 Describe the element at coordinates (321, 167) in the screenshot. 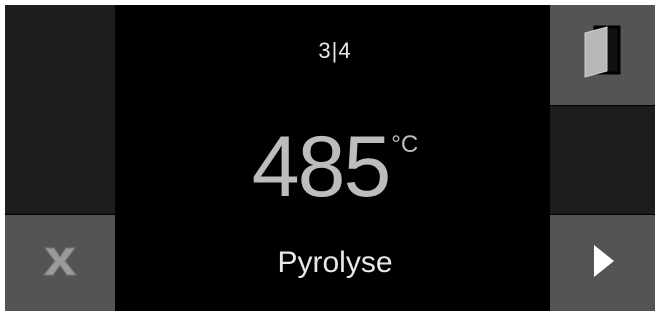

I see `temperature-value: 485` at that location.